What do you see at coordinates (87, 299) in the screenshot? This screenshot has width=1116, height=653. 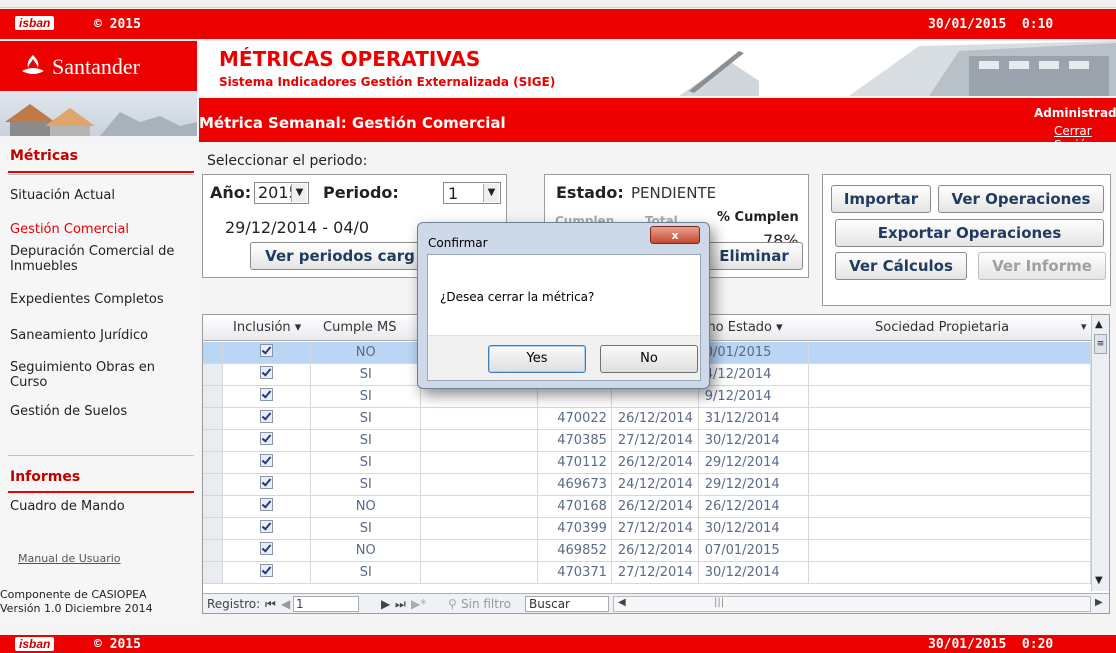 I see `sidebar-item-expedientes-completos: Expedientes Completos` at bounding box center [87, 299].